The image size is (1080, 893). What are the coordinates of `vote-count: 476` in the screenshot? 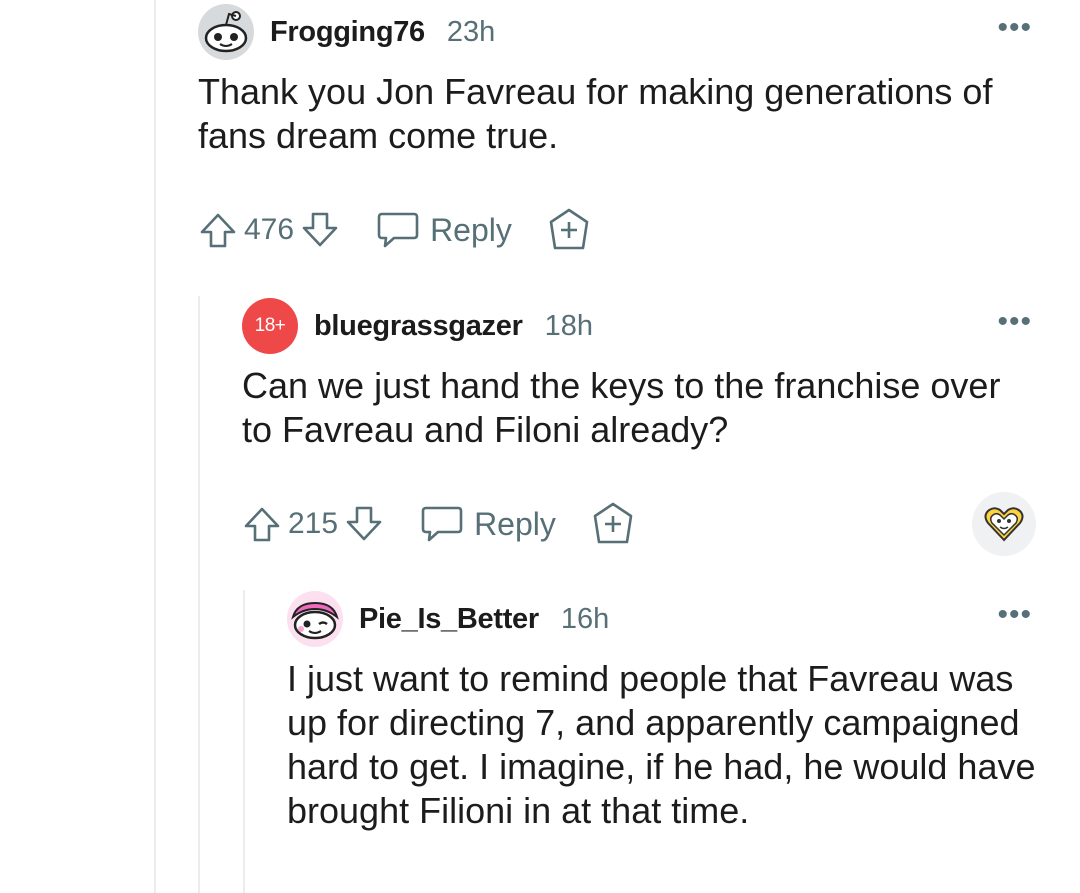 It's located at (269, 229).